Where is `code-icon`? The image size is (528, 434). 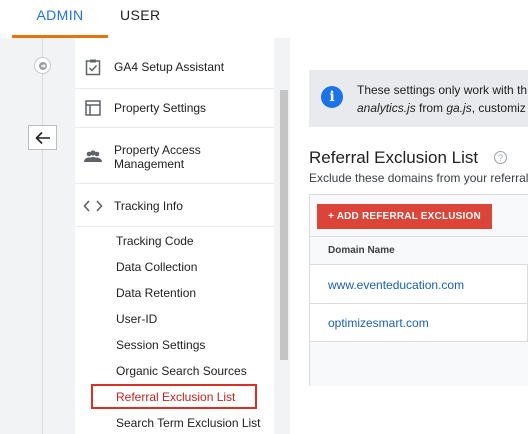 code-icon is located at coordinates (93, 206).